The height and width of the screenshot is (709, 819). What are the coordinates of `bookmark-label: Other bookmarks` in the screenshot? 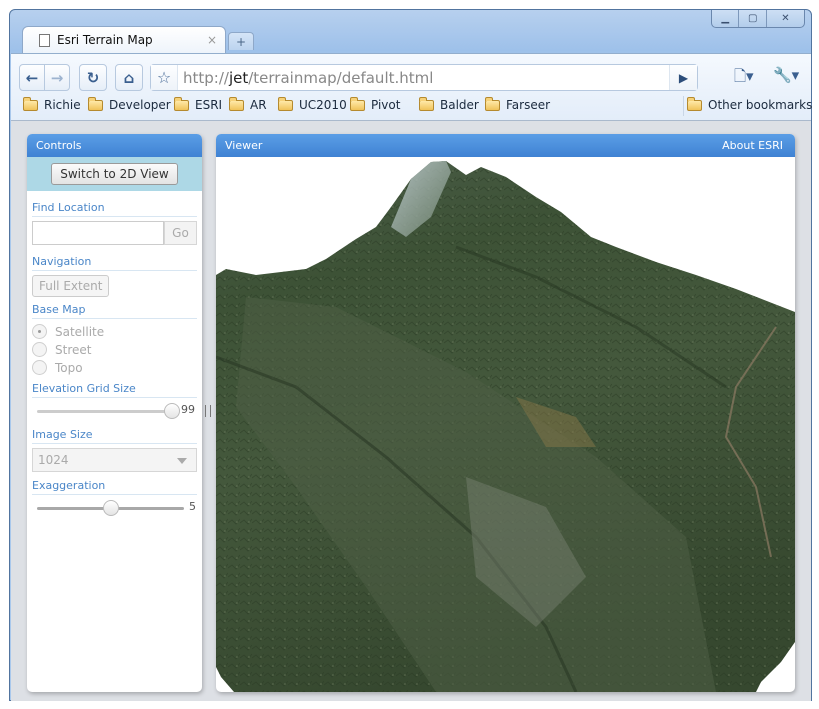 It's located at (760, 105).